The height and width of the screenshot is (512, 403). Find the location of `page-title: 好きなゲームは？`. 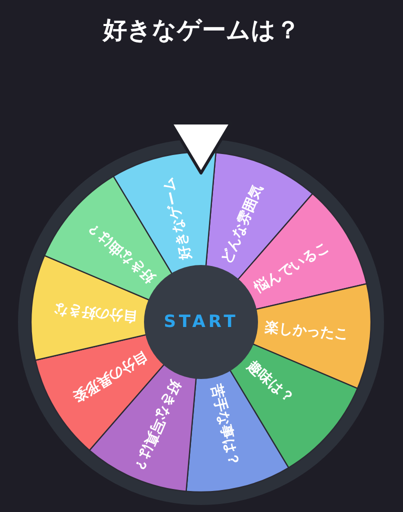

page-title: 好きなゲームは？ is located at coordinates (201, 30).